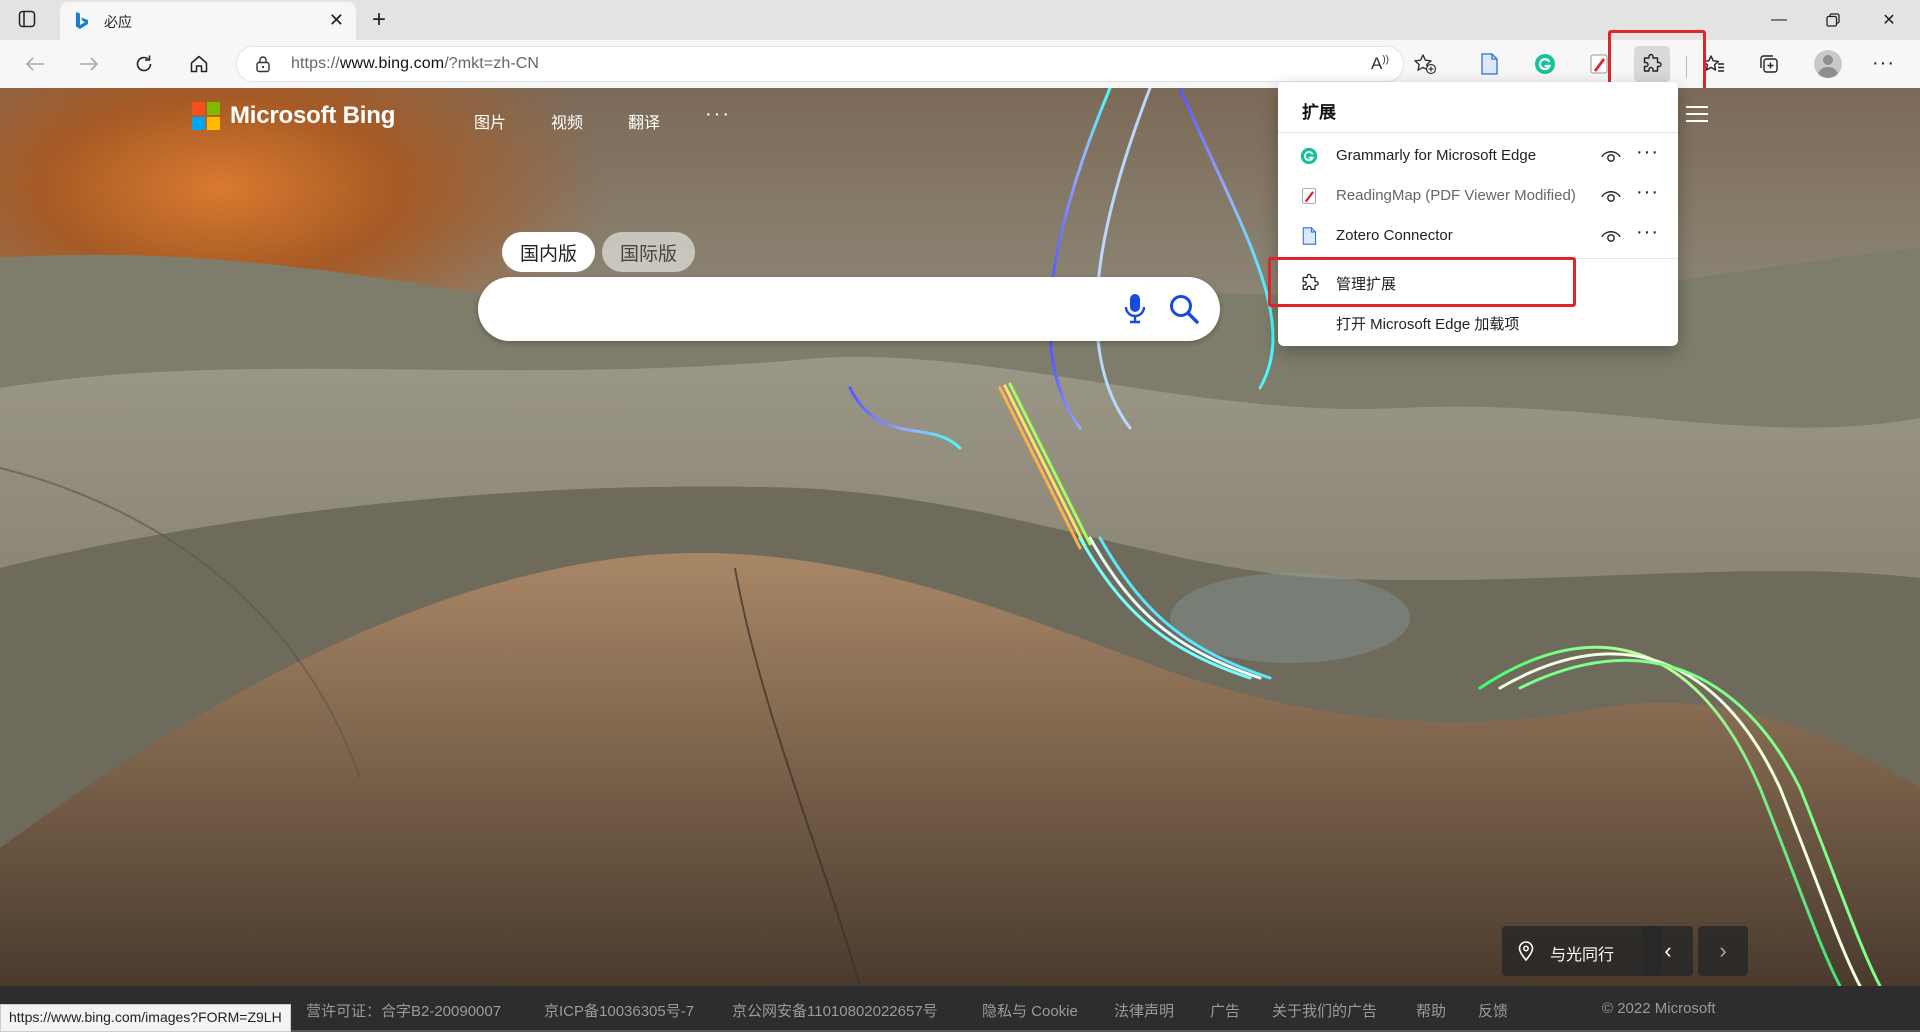 Image resolution: width=1920 pixels, height=1032 pixels. I want to click on lock-icon, so click(263, 66).